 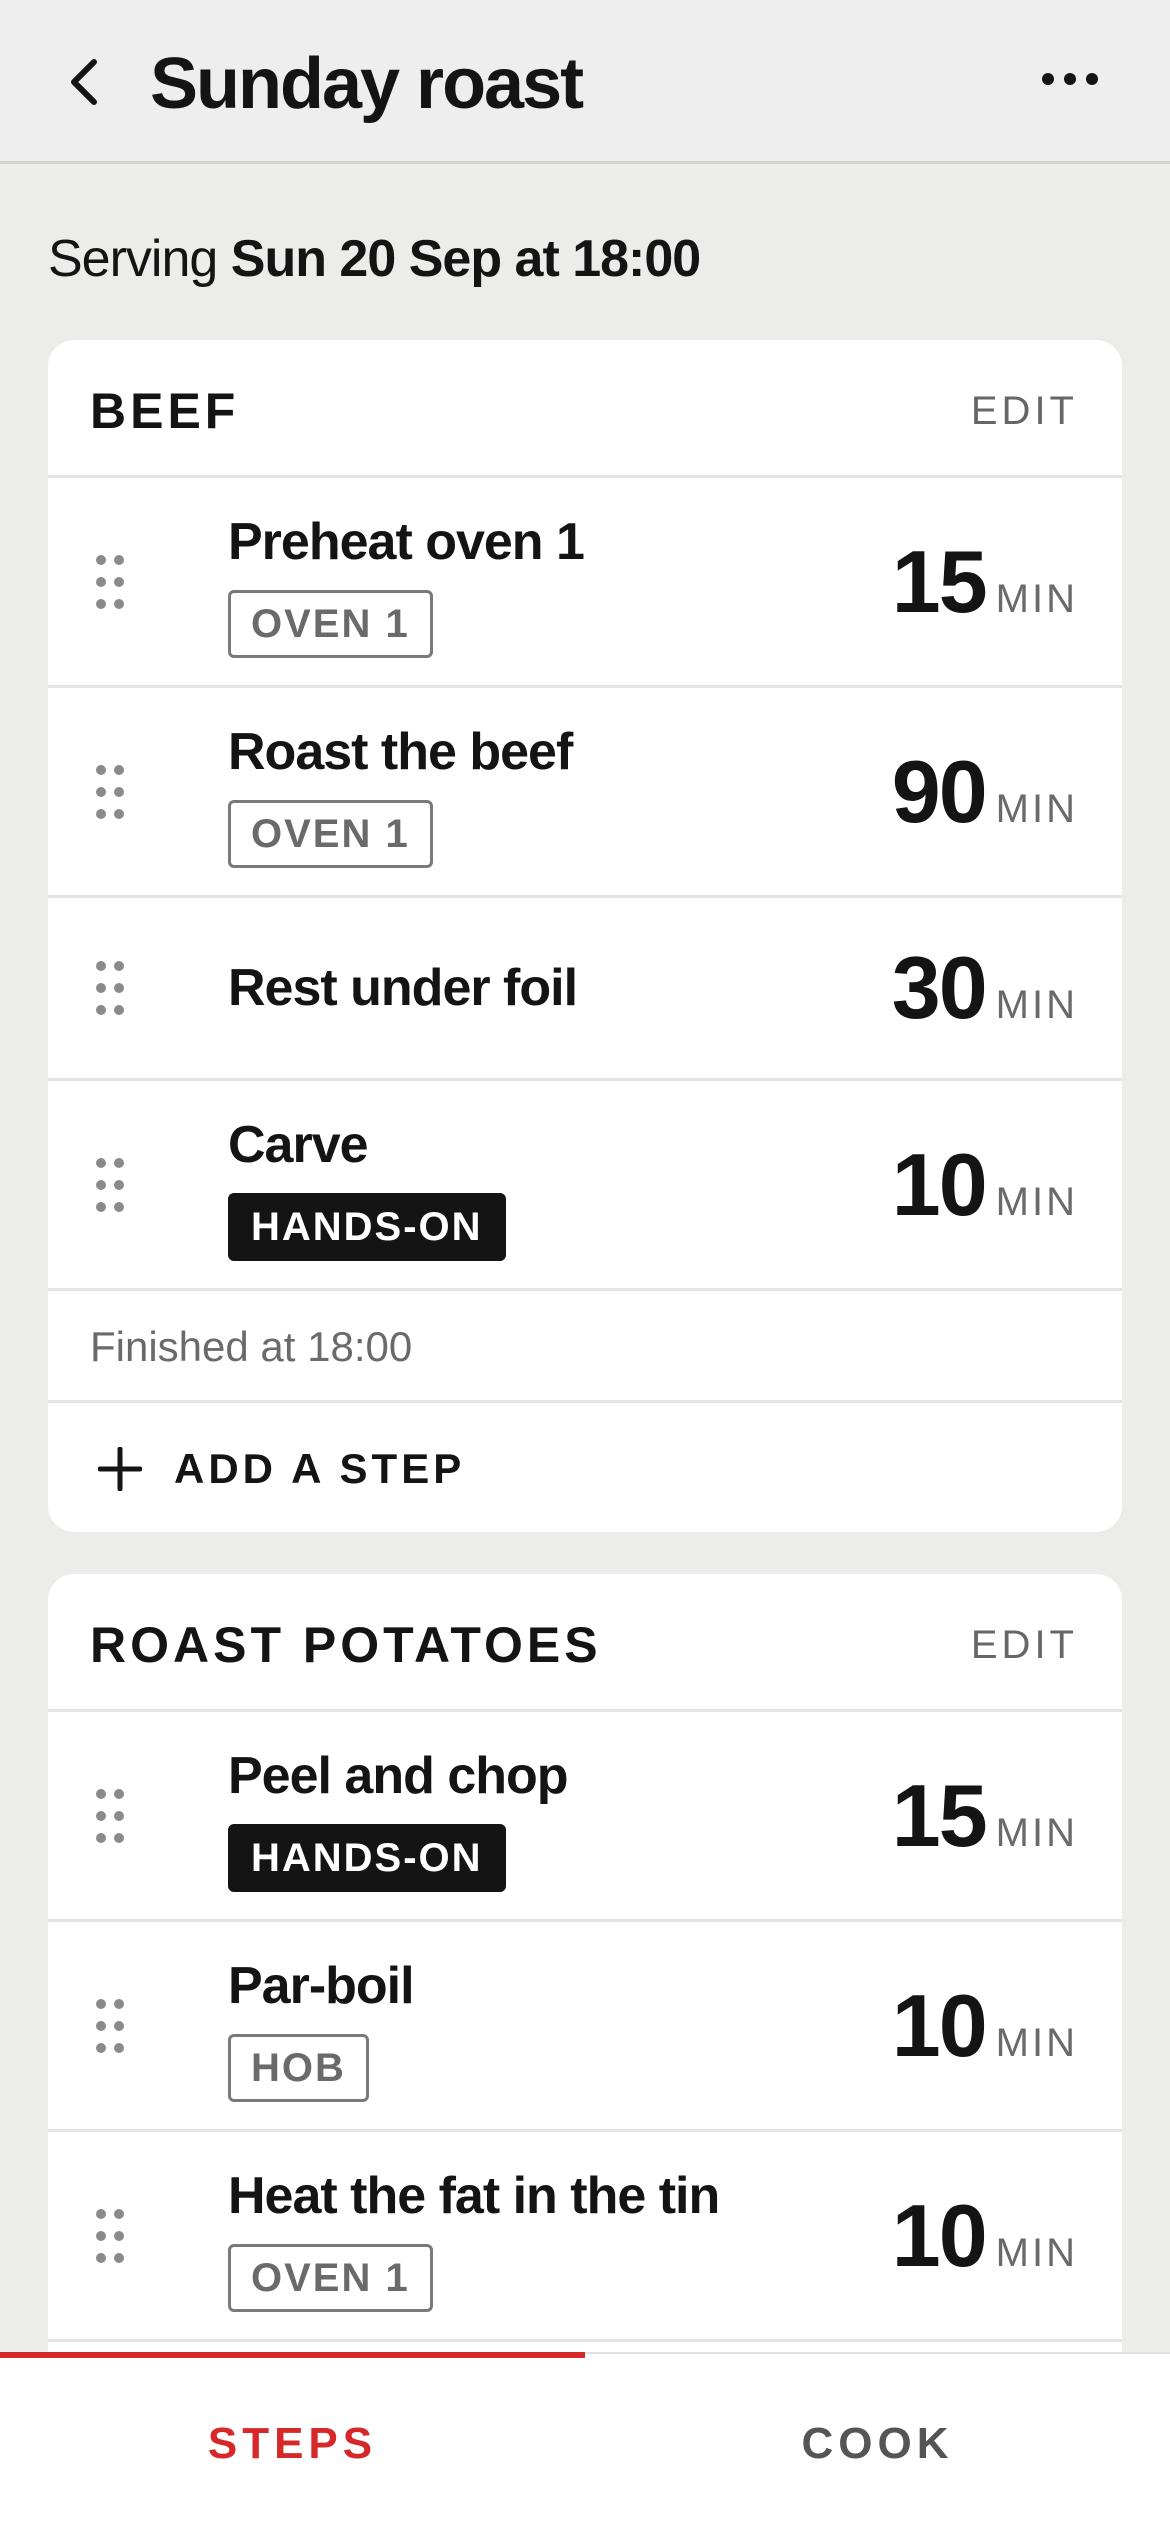 What do you see at coordinates (585, 2237) in the screenshot?
I see `step-row: Heat the fat in the tin OVEN 1 10 MIN` at bounding box center [585, 2237].